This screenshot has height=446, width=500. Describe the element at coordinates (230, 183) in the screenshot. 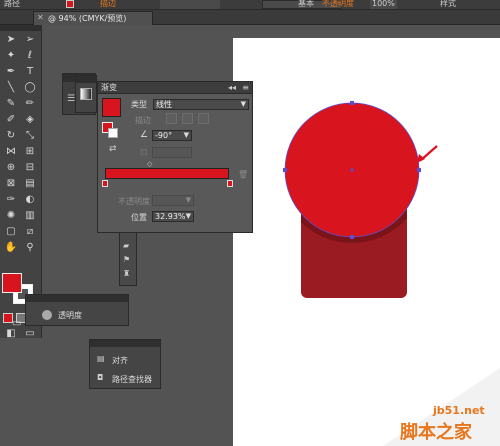

I see `gradient-stop-right` at that location.